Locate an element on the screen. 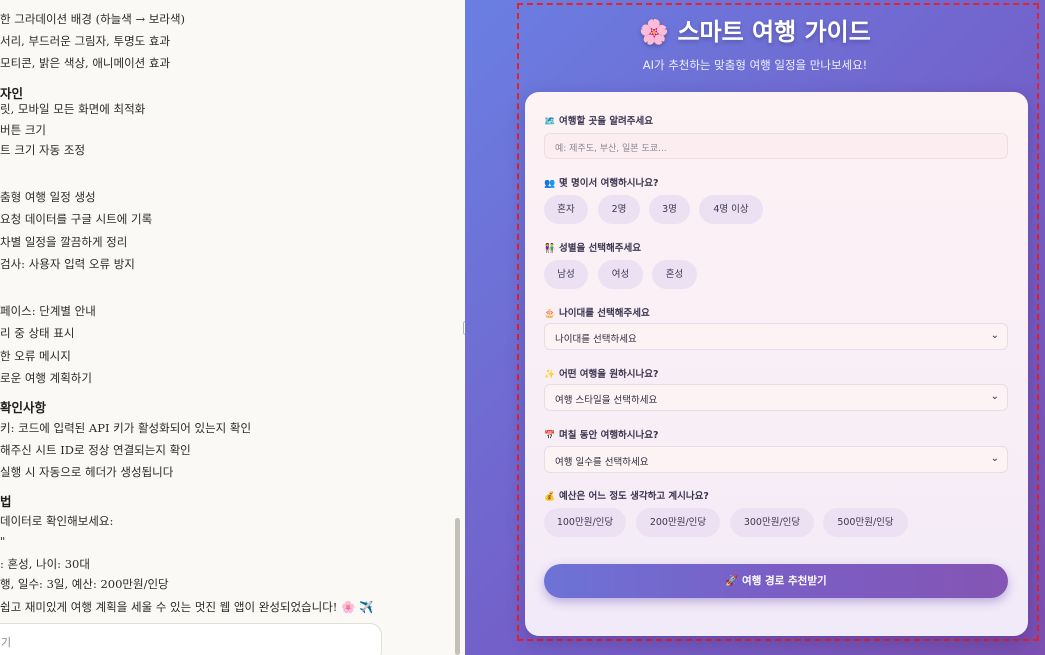 The image size is (1045, 655). chat-section-heading: 자인 is located at coordinates (12, 93).